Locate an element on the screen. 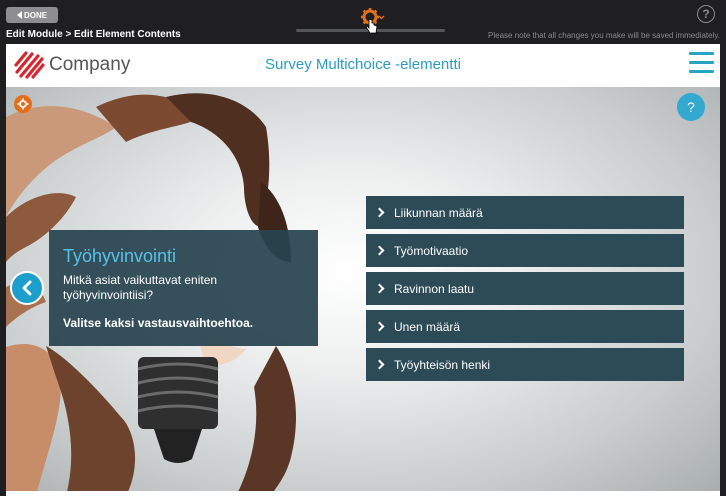  arrow-left-icon is located at coordinates (19, 15).